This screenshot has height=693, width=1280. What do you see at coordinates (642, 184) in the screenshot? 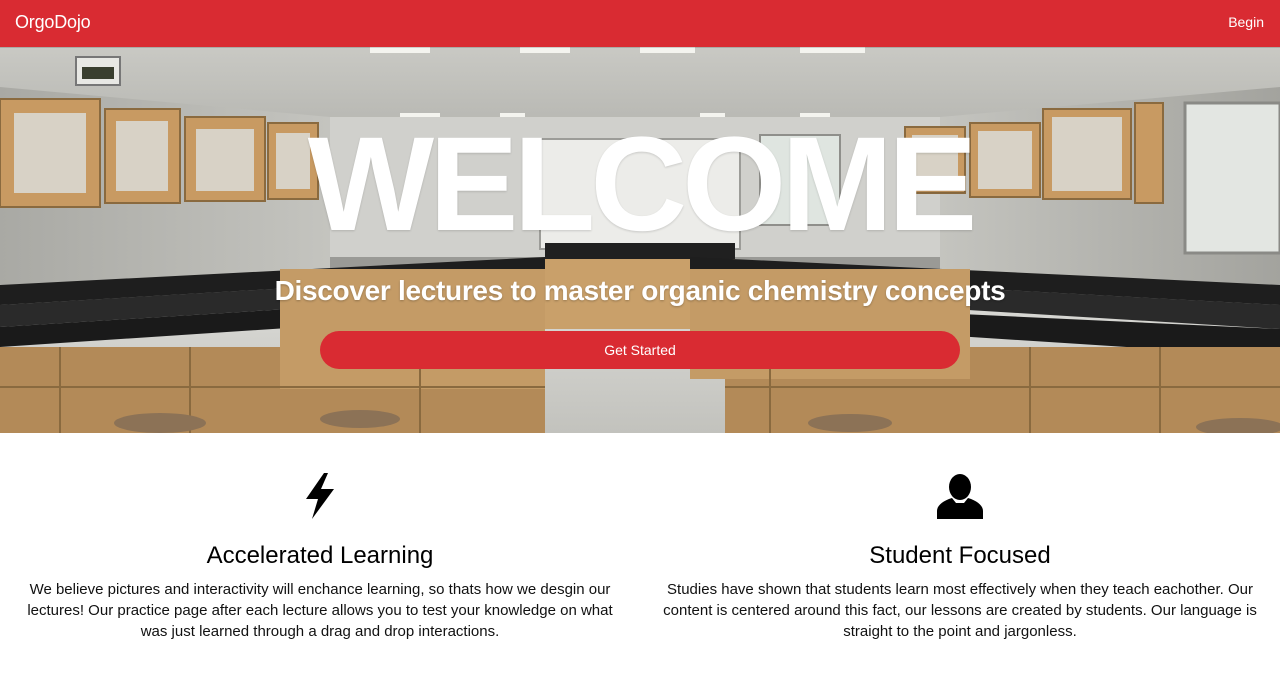
I see `hero-title: WELCOME` at bounding box center [642, 184].